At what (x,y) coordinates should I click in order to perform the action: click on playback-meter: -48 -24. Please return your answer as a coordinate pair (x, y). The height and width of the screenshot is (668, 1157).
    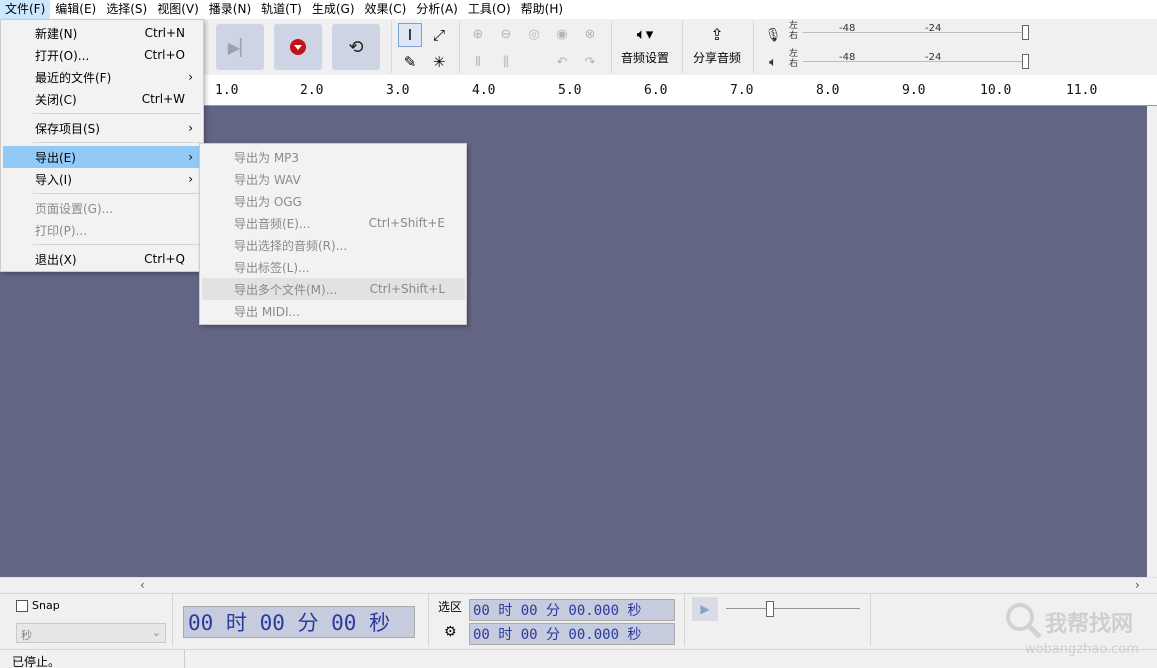
    Looking at the image, I should click on (917, 62).